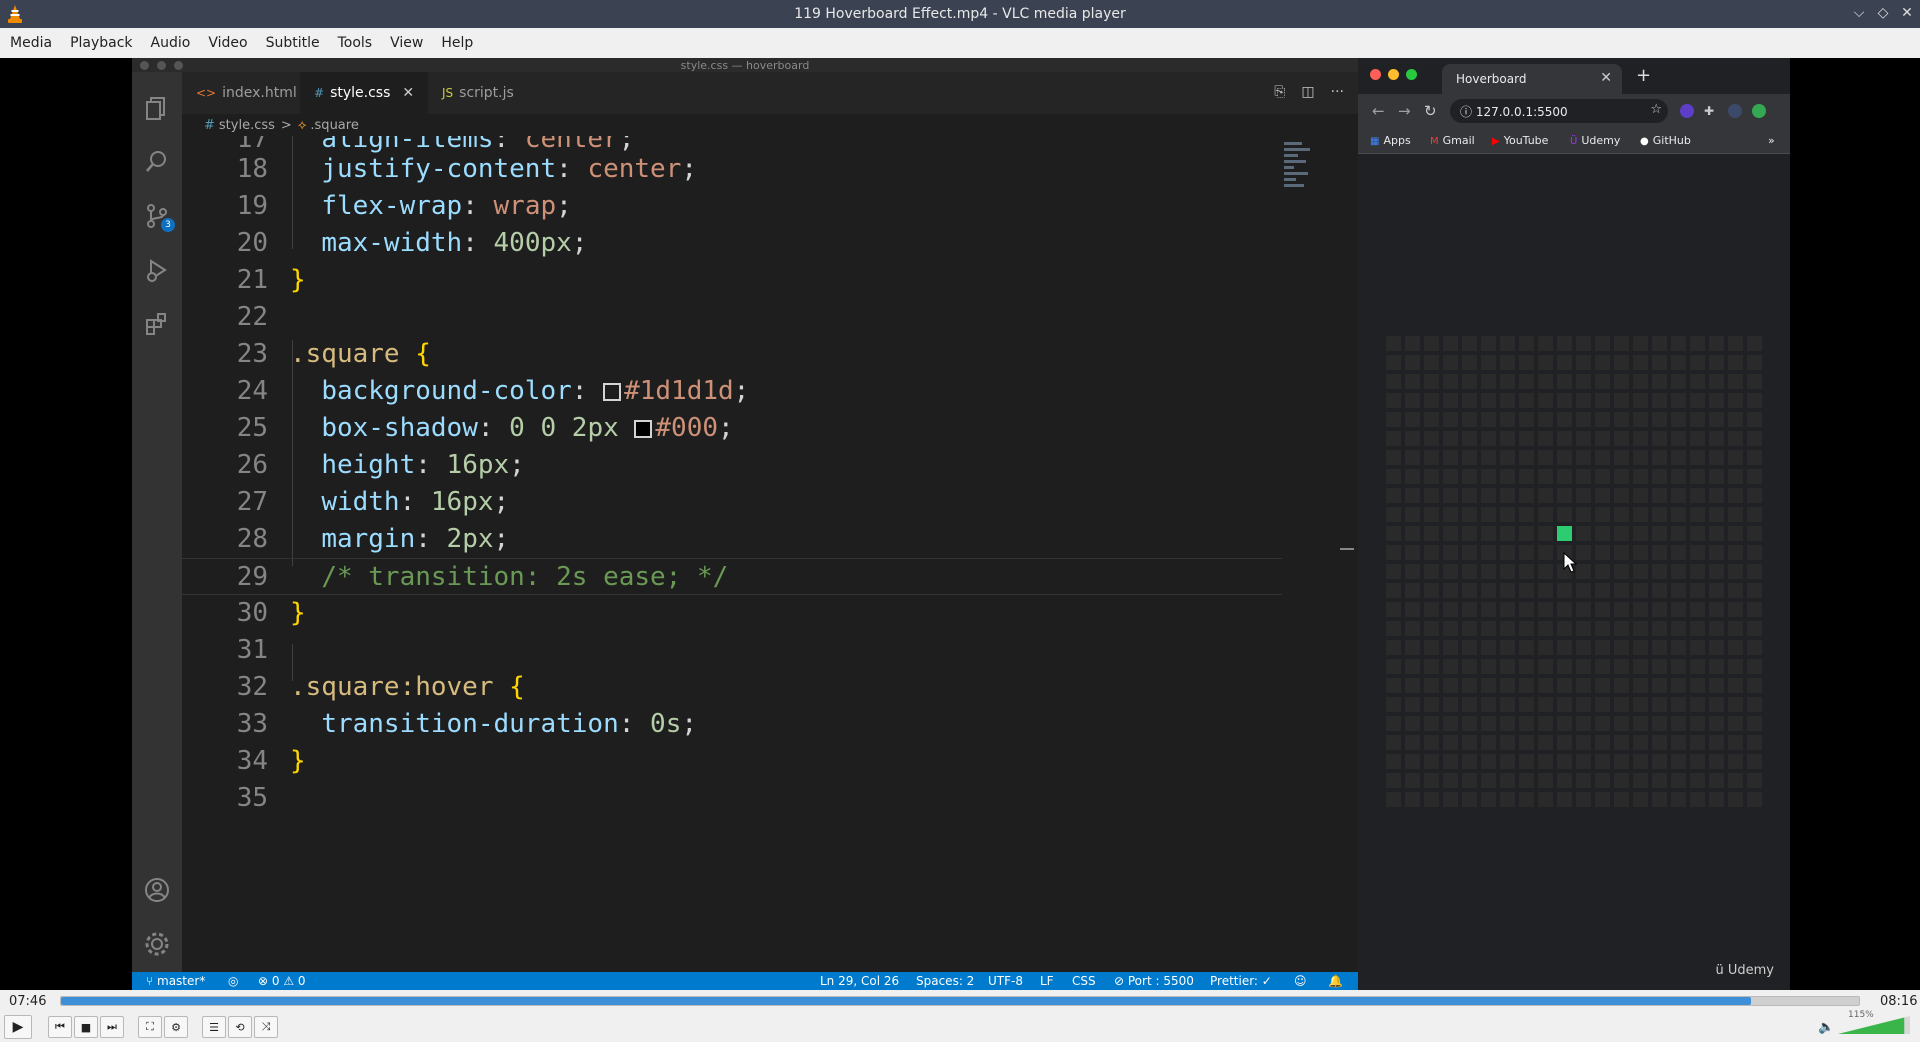 The width and height of the screenshot is (1920, 1042). I want to click on menu-media: Media, so click(31, 43).